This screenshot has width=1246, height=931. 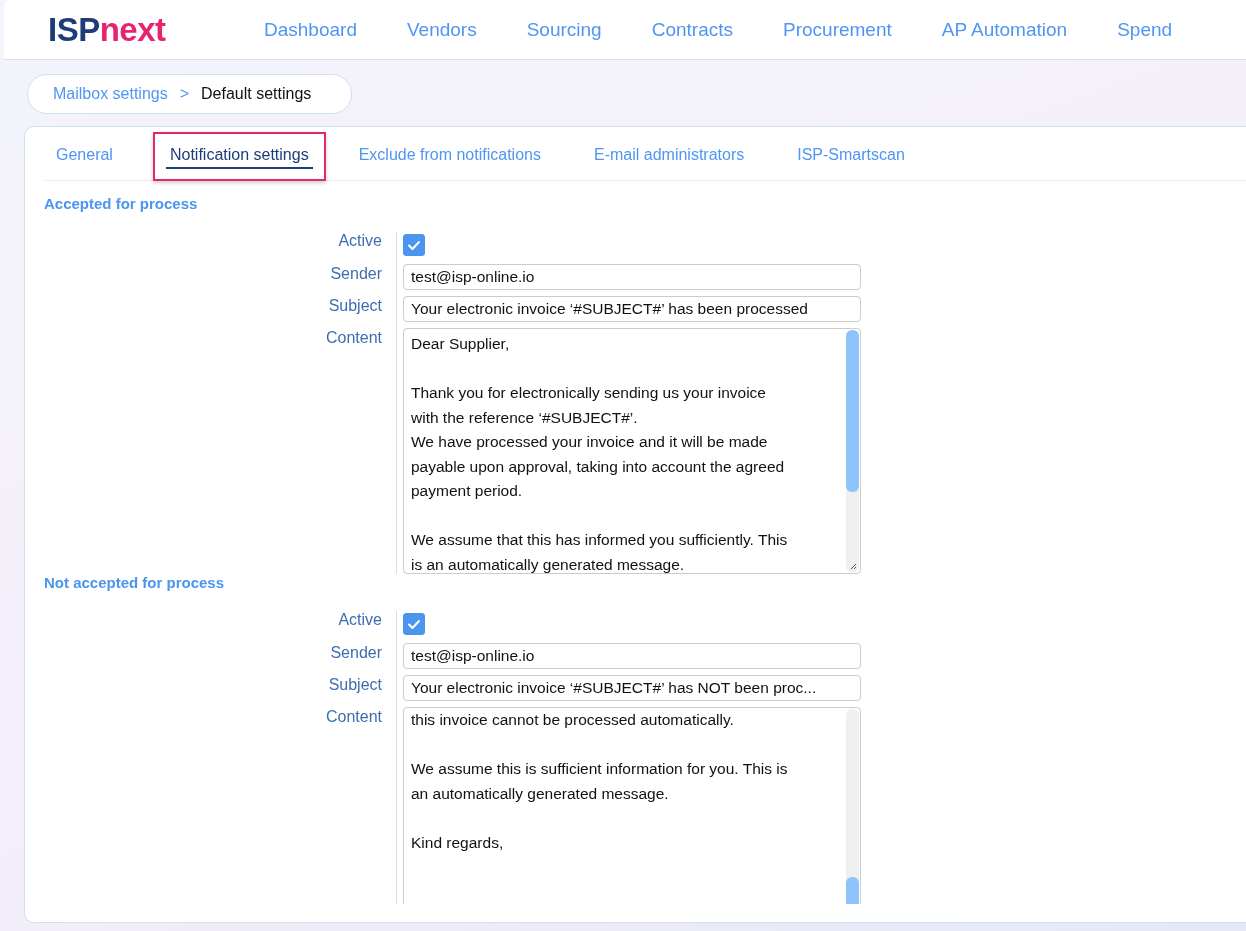 I want to click on tab: Exclude from notifications, so click(x=449, y=156).